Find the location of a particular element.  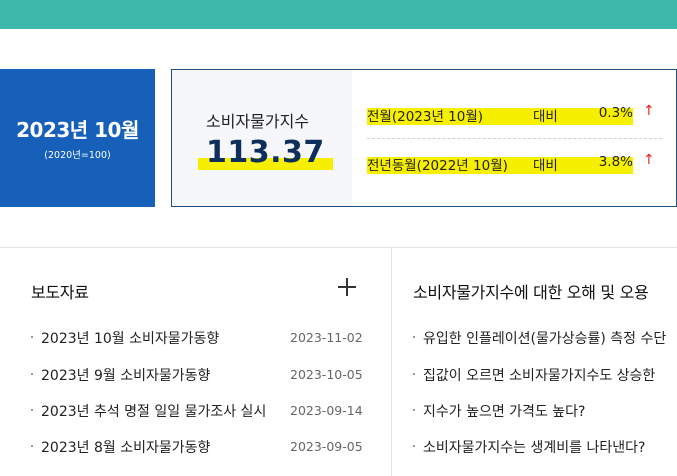

cpi-index-value: 113.37 is located at coordinates (265, 153).